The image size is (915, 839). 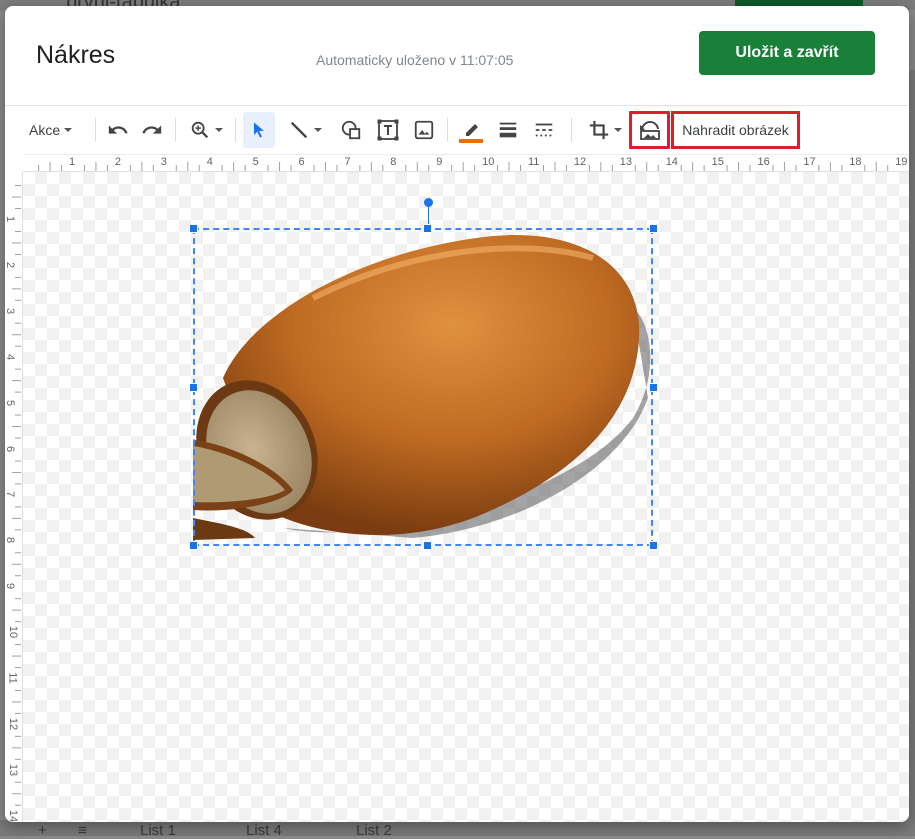 I want to click on line-tool-button, so click(x=305, y=130).